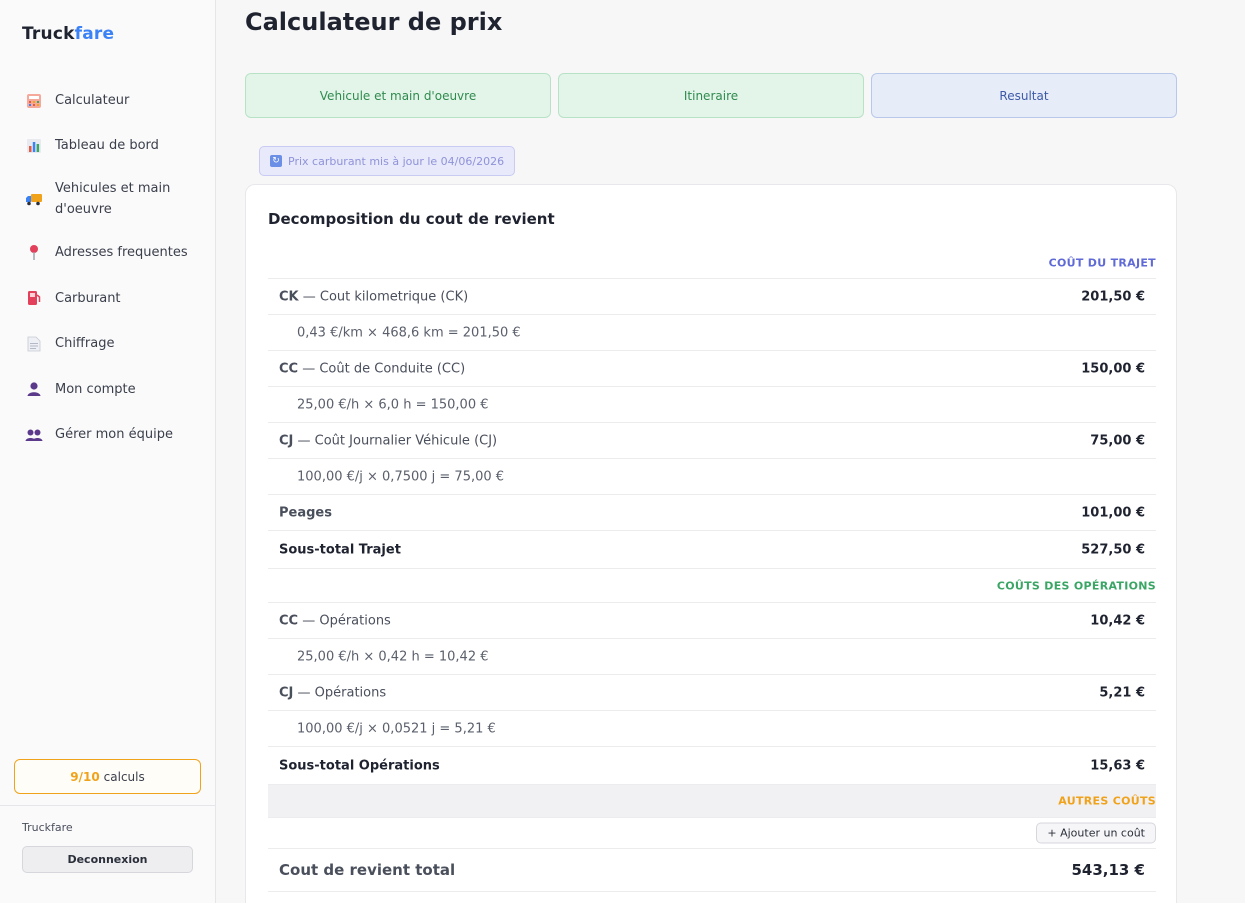  I want to click on sidebar-item-label: Mon compte, so click(95, 389).